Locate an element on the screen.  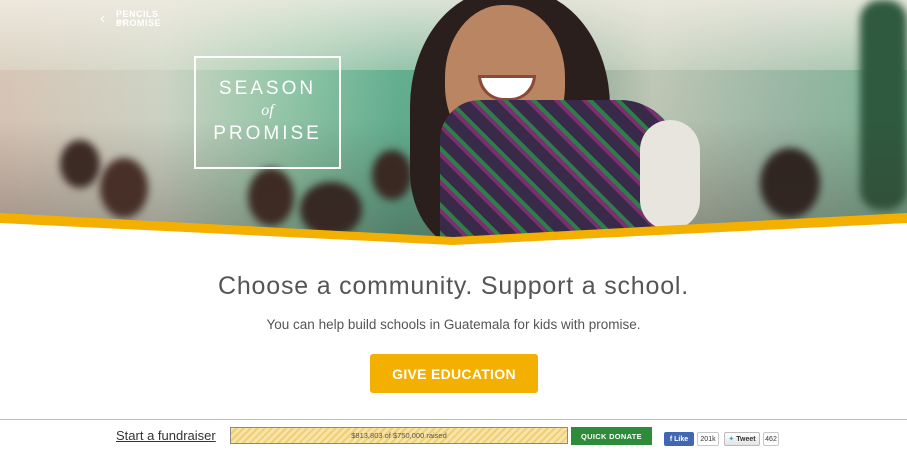
campaign-title-box: SEASON of PROMISE is located at coordinates (267, 112).